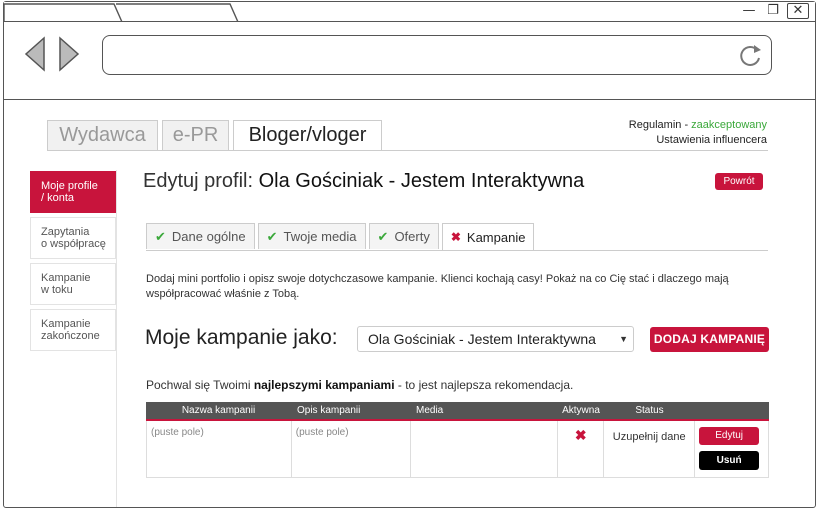 The height and width of the screenshot is (511, 819). What do you see at coordinates (116, 338) in the screenshot?
I see `sidebar-divider` at bounding box center [116, 338].